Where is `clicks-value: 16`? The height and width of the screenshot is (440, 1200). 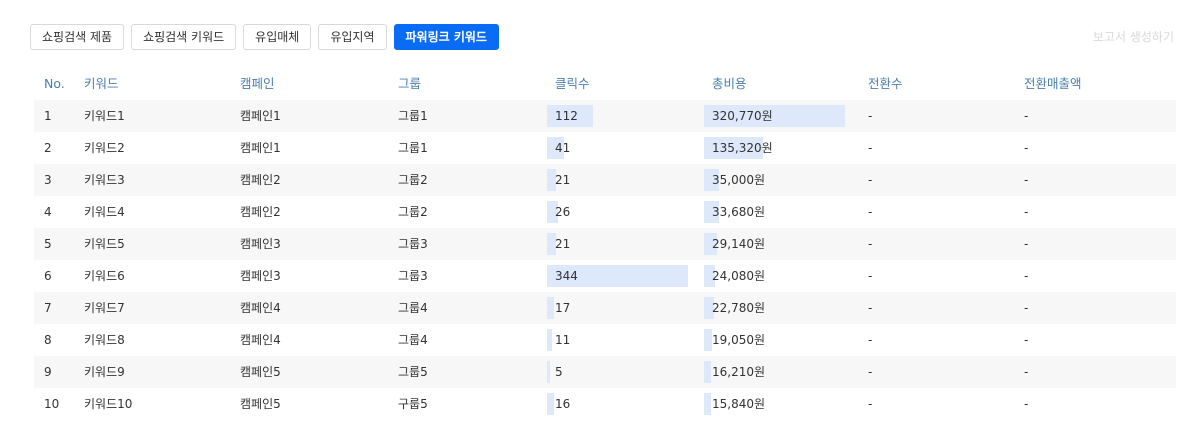
clicks-value: 16 is located at coordinates (563, 404).